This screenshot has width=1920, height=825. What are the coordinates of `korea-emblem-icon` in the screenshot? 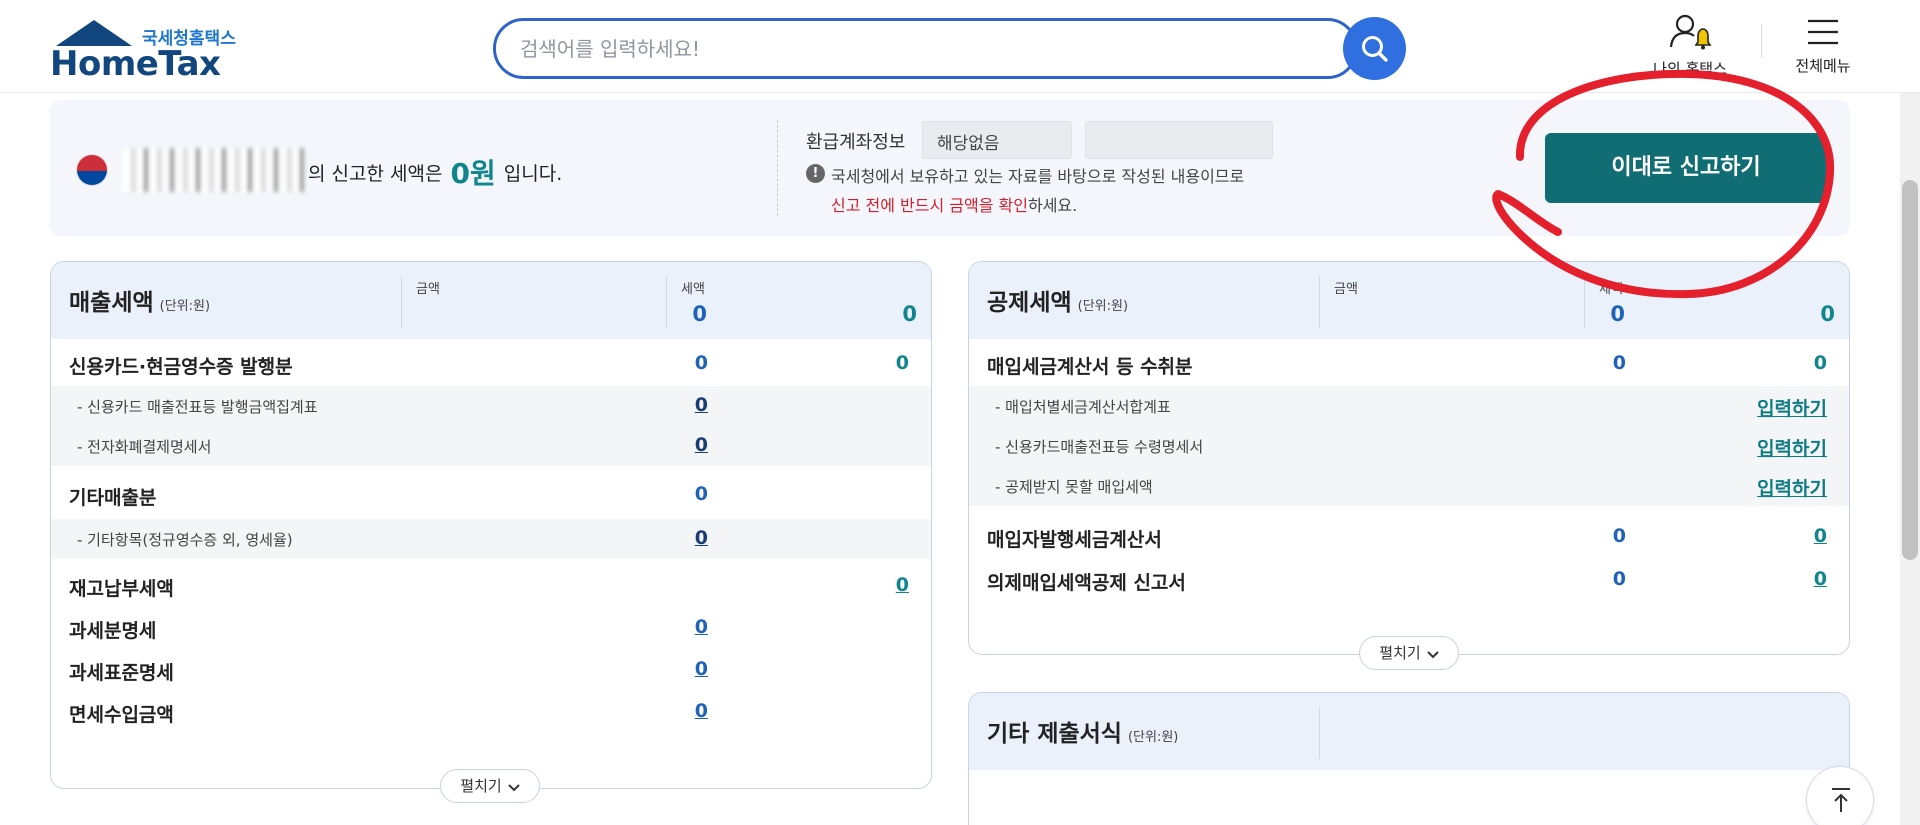 It's located at (92, 170).